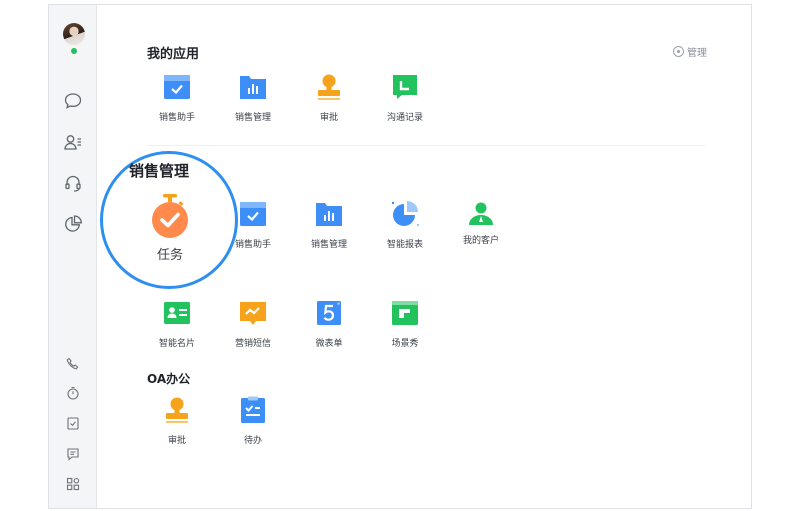 This screenshot has width=801, height=511. I want to click on online-status-dot, so click(74, 51).